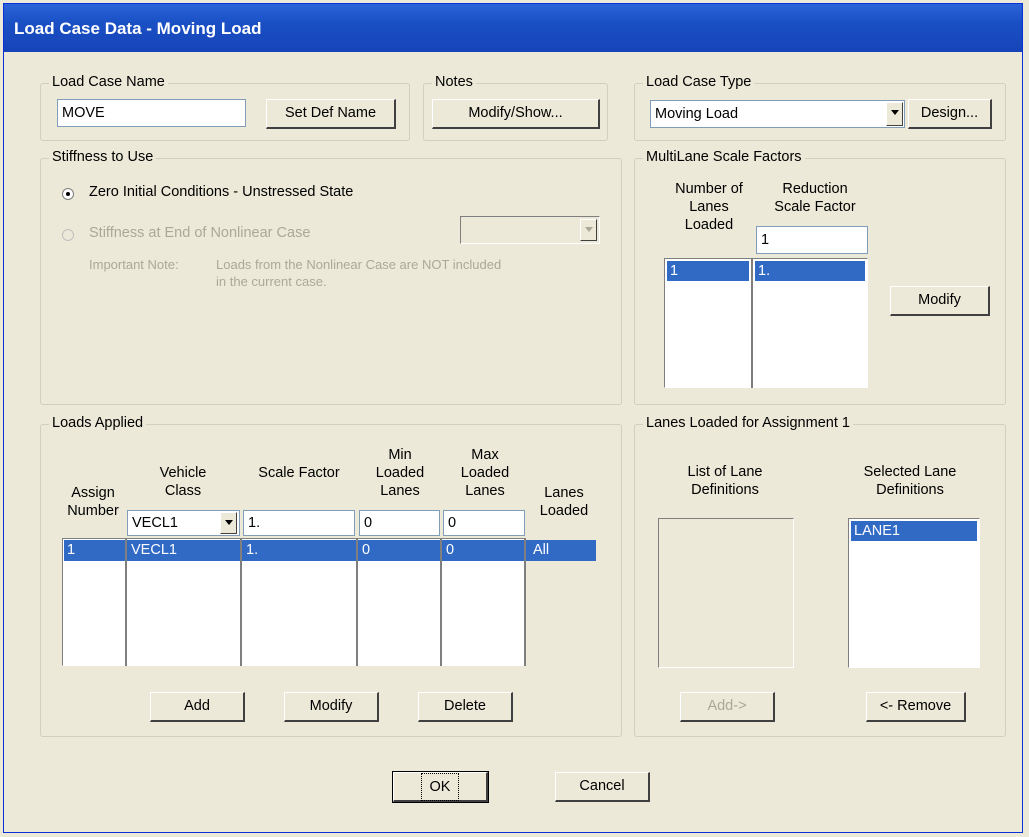  I want to click on min-loaded-lanes-input: 0, so click(399, 523).